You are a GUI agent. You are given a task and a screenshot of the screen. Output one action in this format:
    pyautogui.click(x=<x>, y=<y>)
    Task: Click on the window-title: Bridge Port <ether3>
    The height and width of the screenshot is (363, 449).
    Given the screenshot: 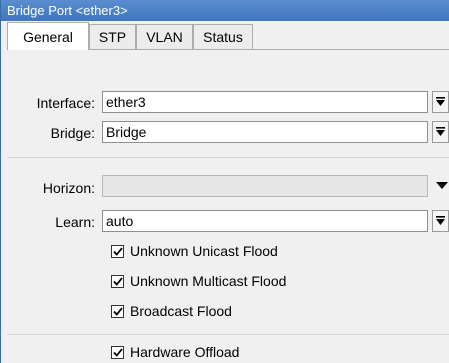 What is the action you would take?
    pyautogui.click(x=225, y=10)
    